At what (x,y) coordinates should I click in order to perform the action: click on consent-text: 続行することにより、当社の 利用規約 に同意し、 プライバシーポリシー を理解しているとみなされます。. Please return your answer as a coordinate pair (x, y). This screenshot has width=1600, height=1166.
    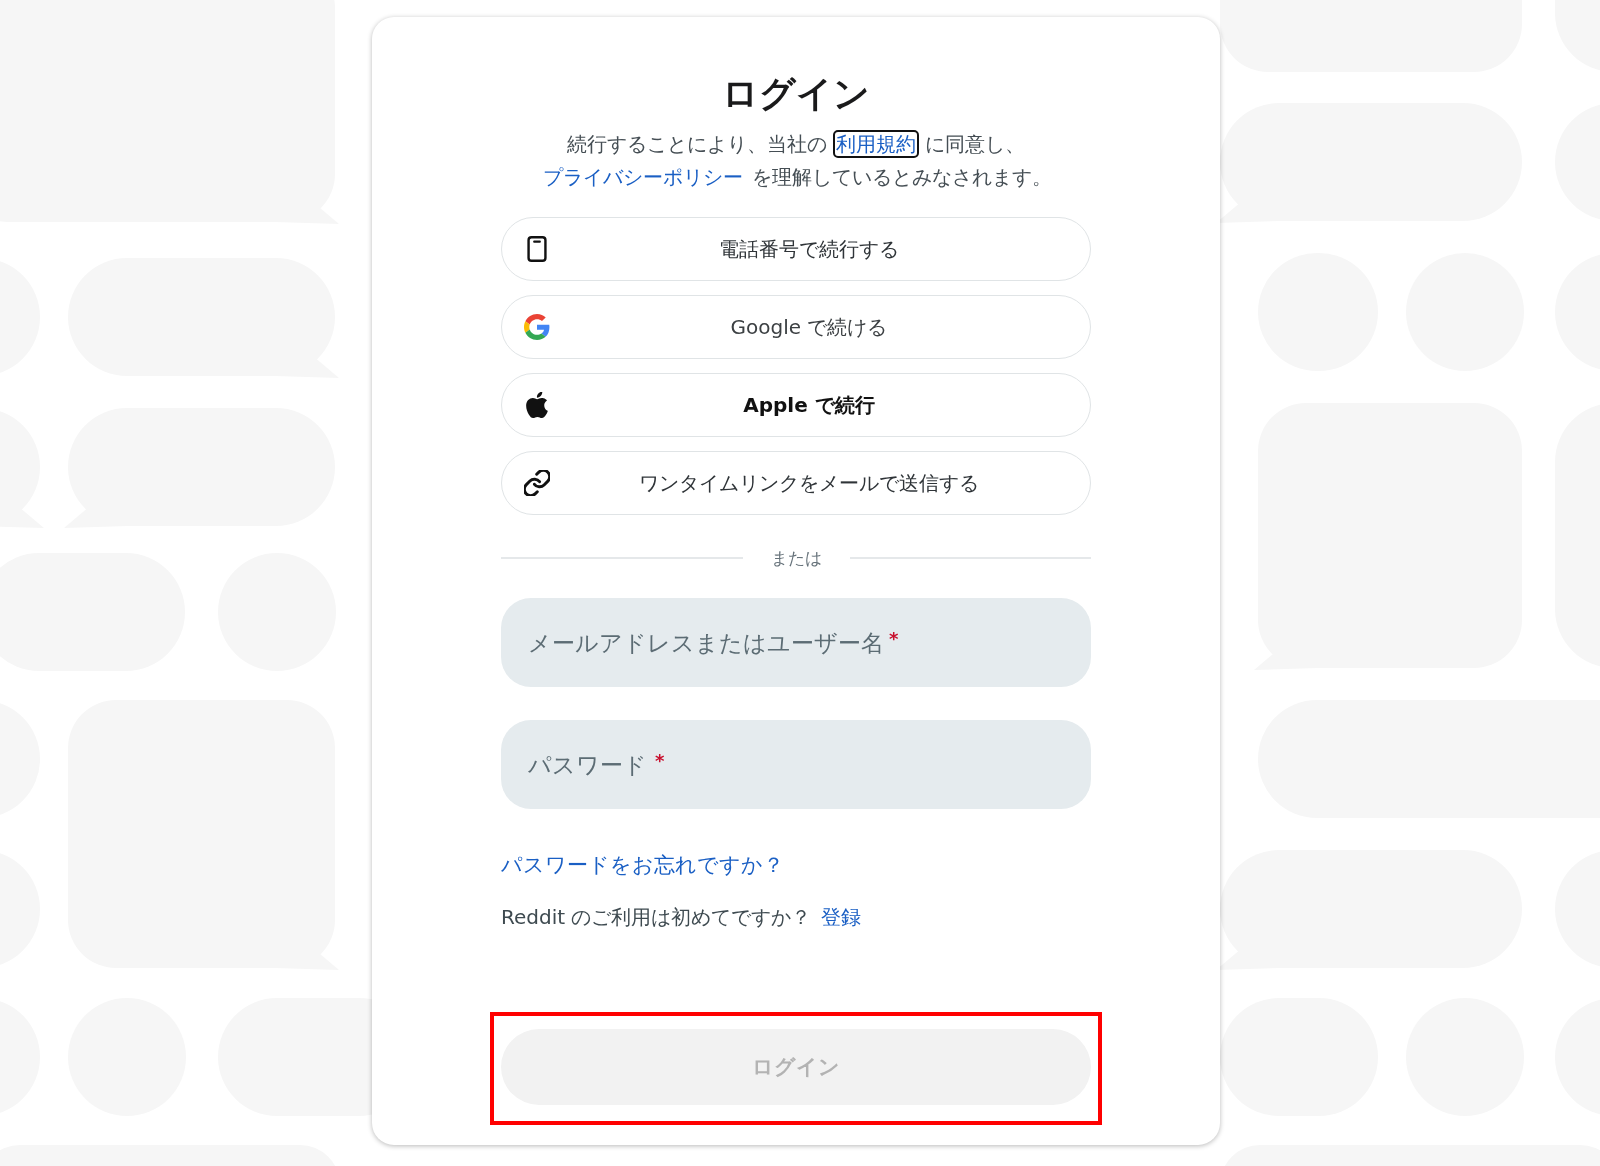
    Looking at the image, I should click on (796, 161).